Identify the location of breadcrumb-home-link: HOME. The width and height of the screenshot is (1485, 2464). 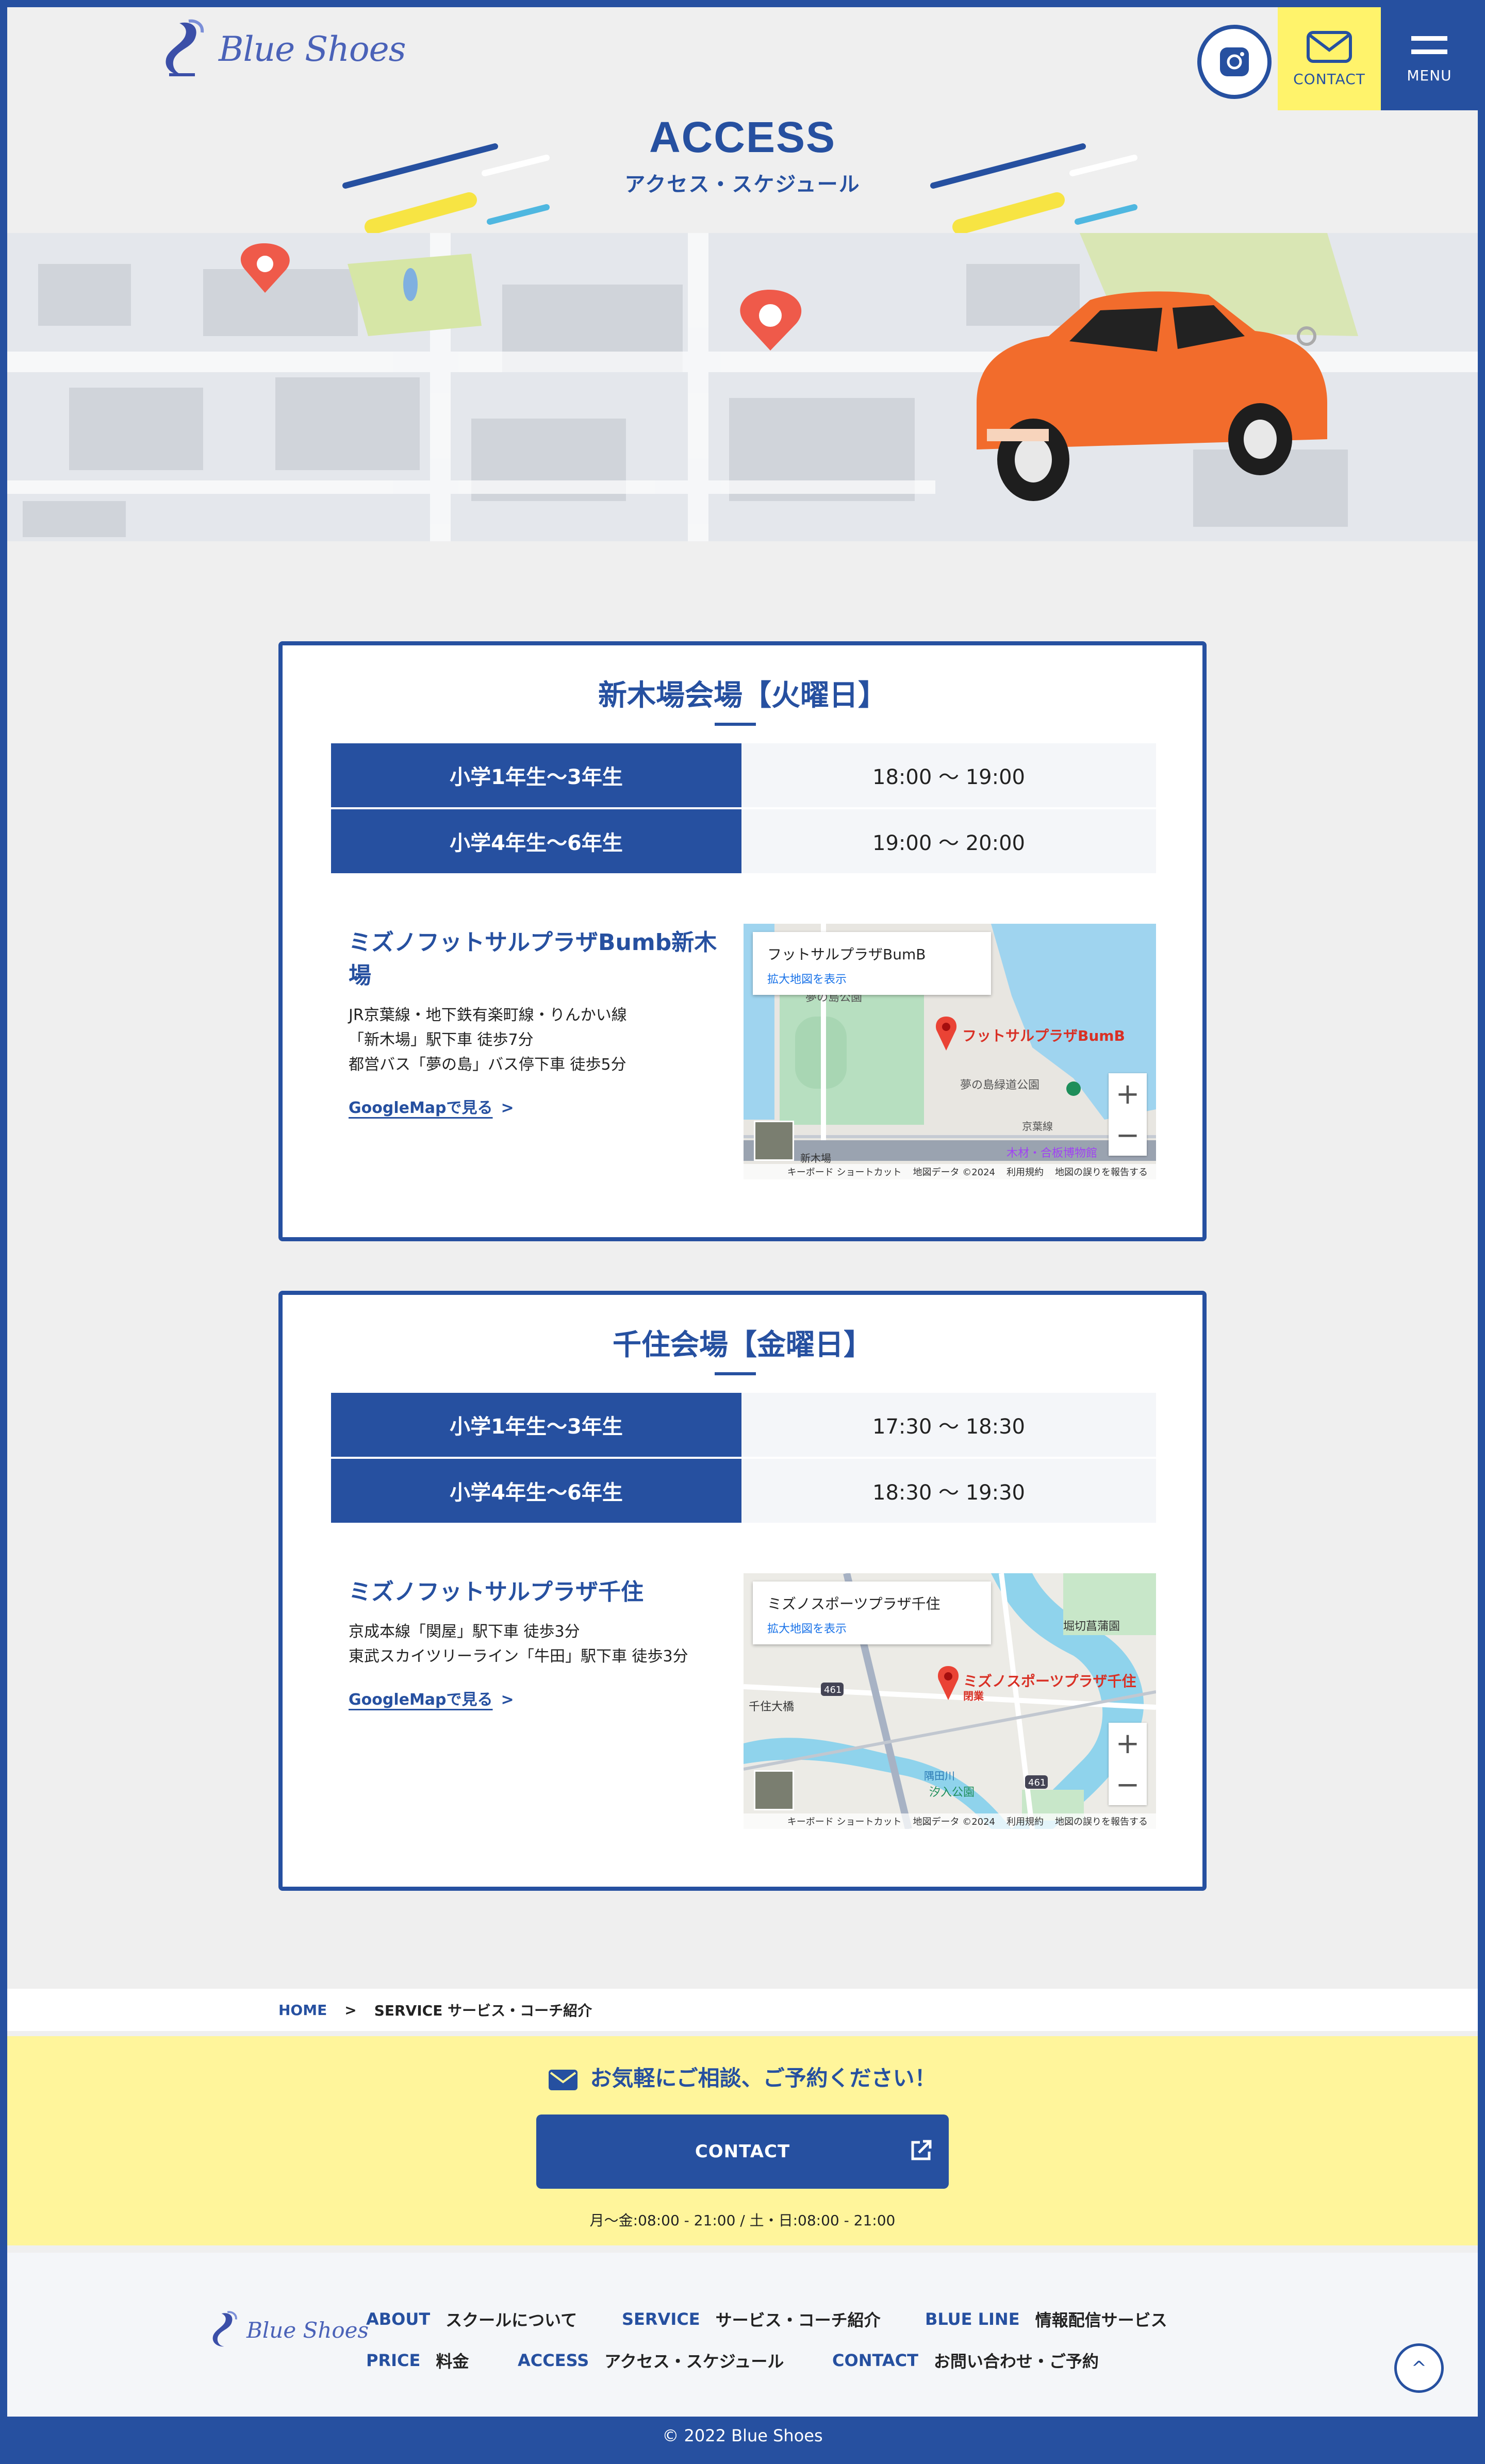
(302, 2010).